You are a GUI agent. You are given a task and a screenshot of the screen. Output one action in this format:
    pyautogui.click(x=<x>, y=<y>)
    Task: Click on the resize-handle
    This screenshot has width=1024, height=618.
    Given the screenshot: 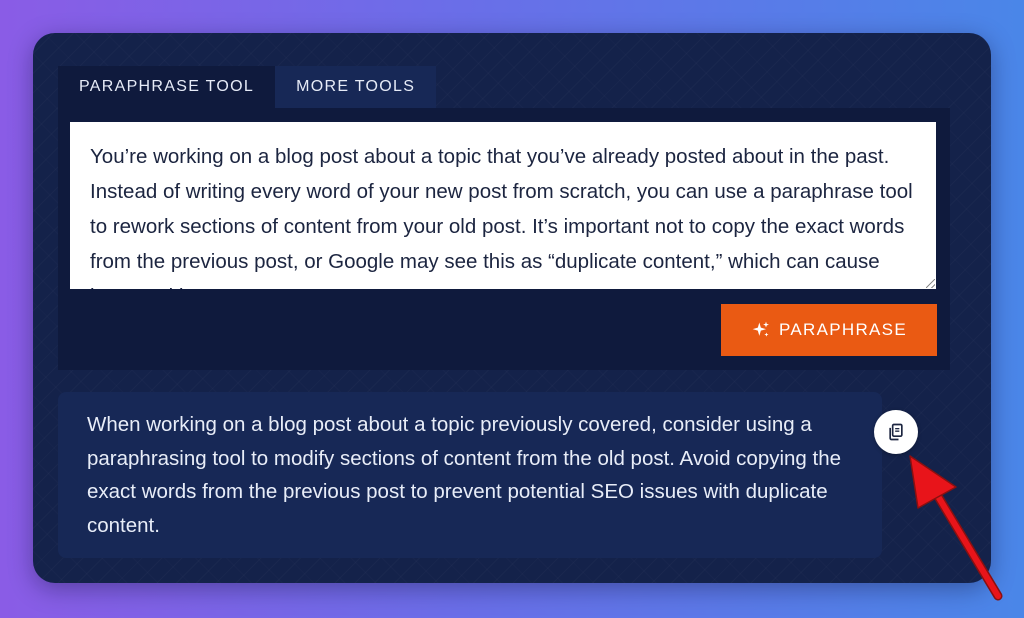 What is the action you would take?
    pyautogui.click(x=930, y=283)
    